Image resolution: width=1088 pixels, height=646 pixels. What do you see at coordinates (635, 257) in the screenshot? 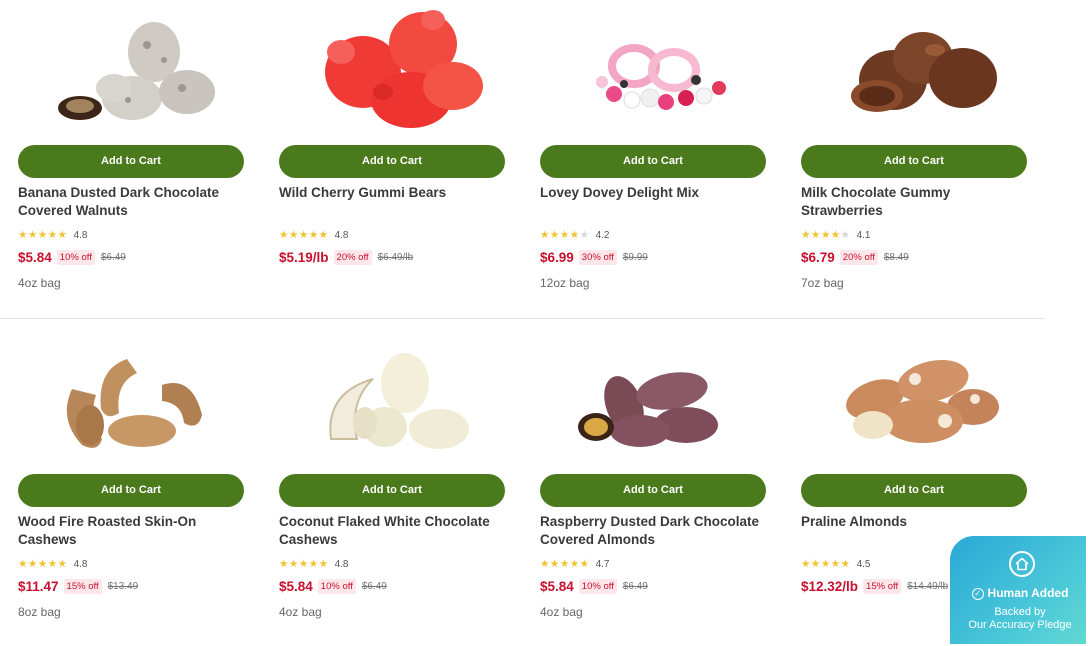
I see `original-price: $9.99` at bounding box center [635, 257].